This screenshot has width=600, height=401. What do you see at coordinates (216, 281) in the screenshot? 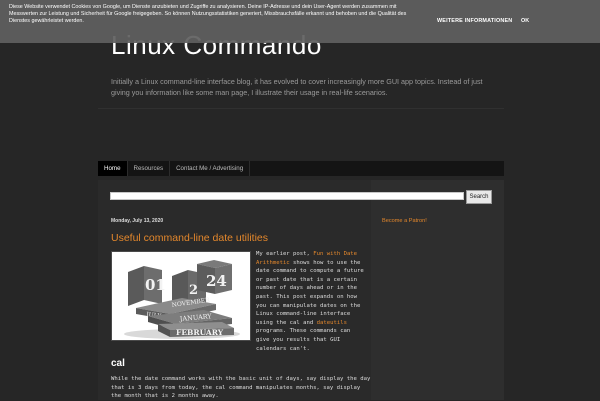
I see `block-label-24: 24` at bounding box center [216, 281].